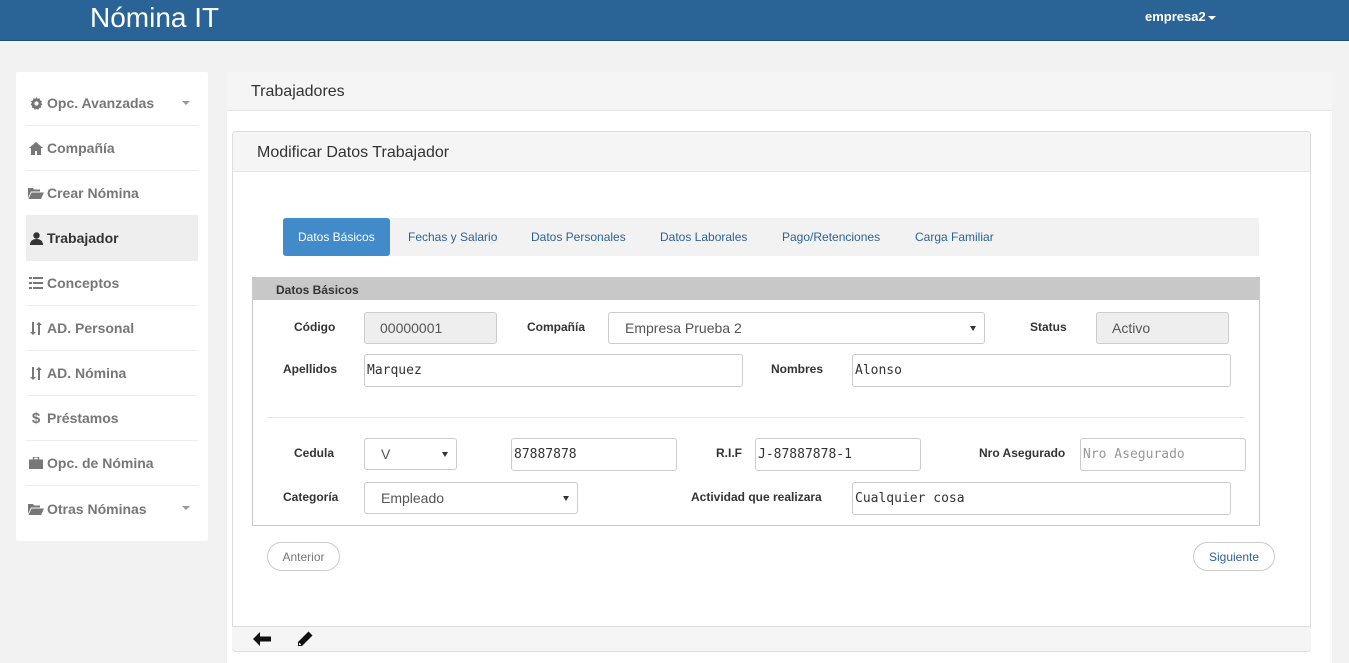  Describe the element at coordinates (1041, 370) in the screenshot. I see `nombres-input` at that location.